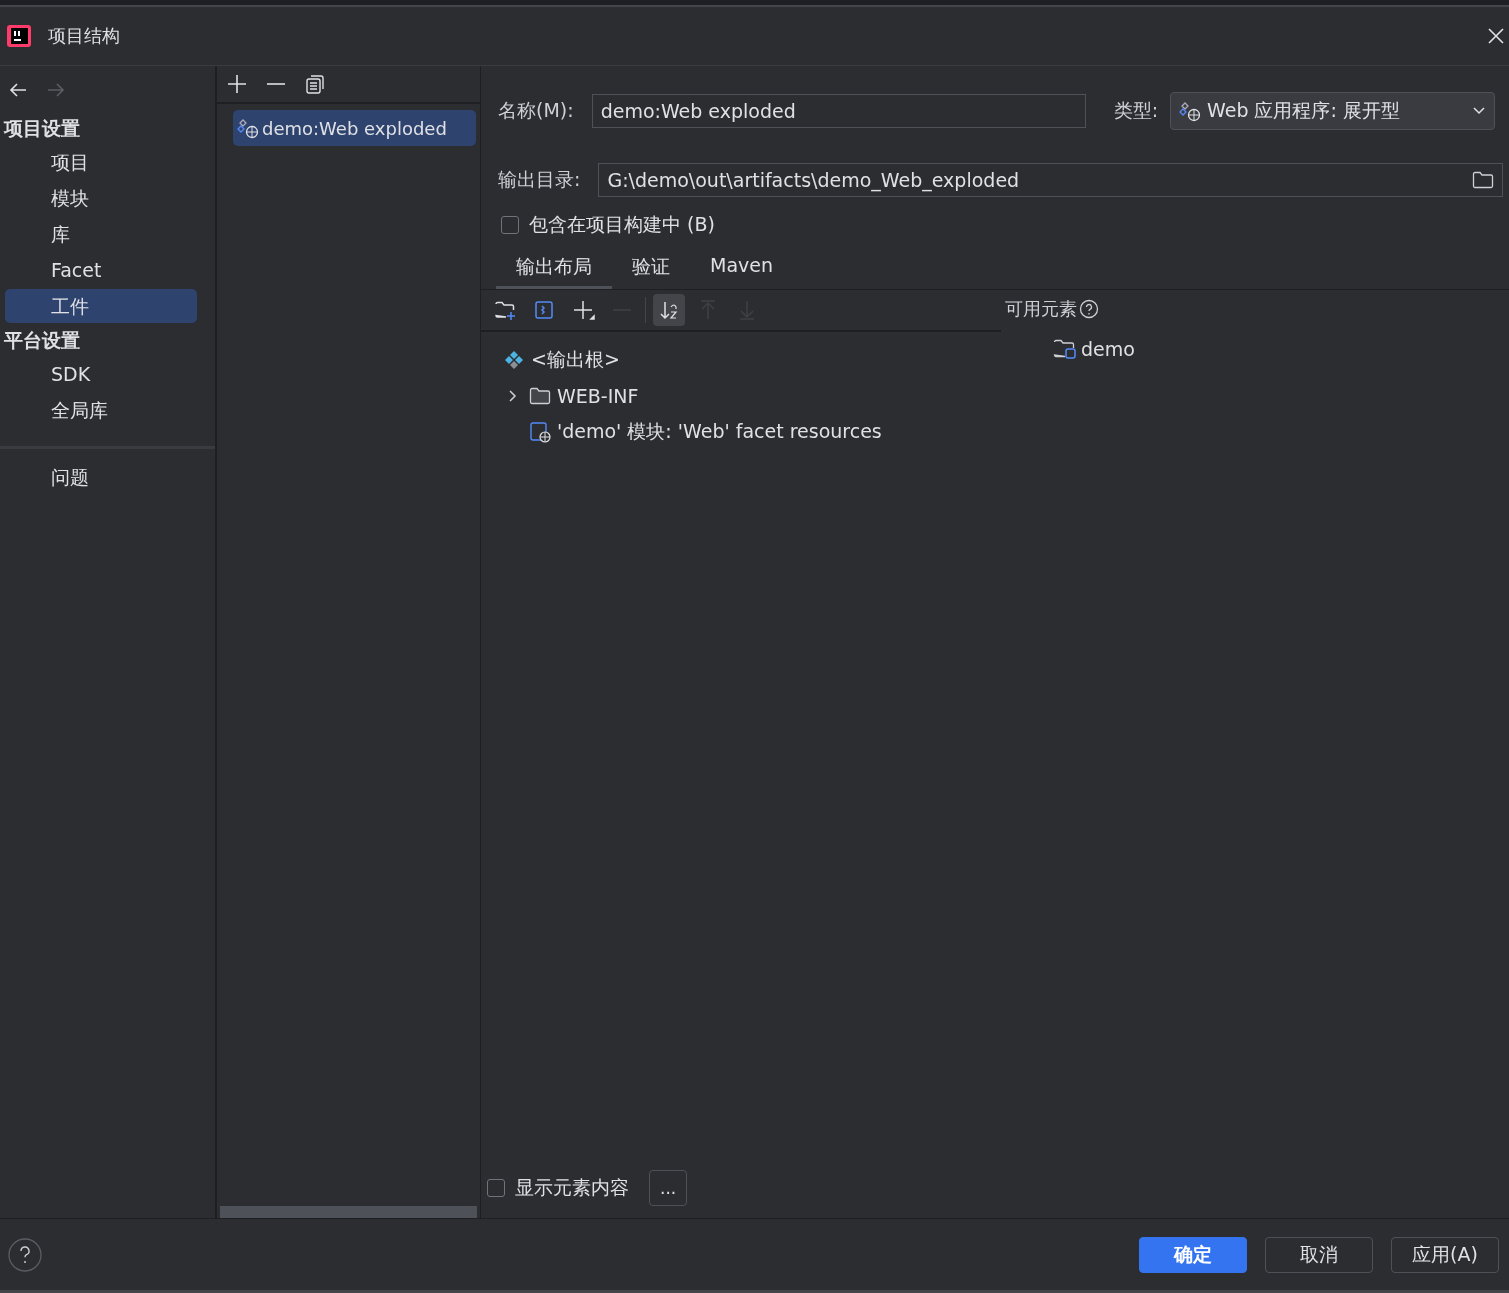 Image resolution: width=1509 pixels, height=1293 pixels. I want to click on name-field: demo:Web exploded, so click(838, 111).